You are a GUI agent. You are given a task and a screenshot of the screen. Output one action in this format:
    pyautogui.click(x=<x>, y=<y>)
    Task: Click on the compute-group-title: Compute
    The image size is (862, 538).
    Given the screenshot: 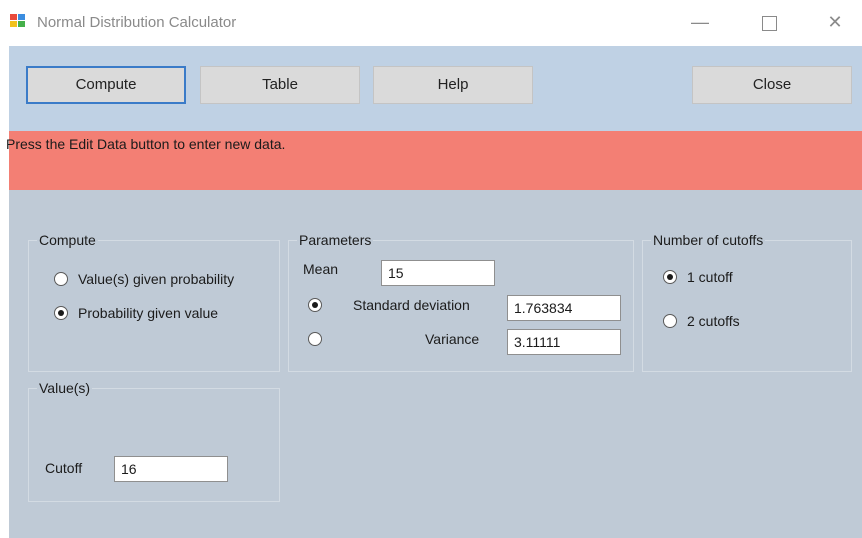 What is the action you would take?
    pyautogui.click(x=67, y=240)
    